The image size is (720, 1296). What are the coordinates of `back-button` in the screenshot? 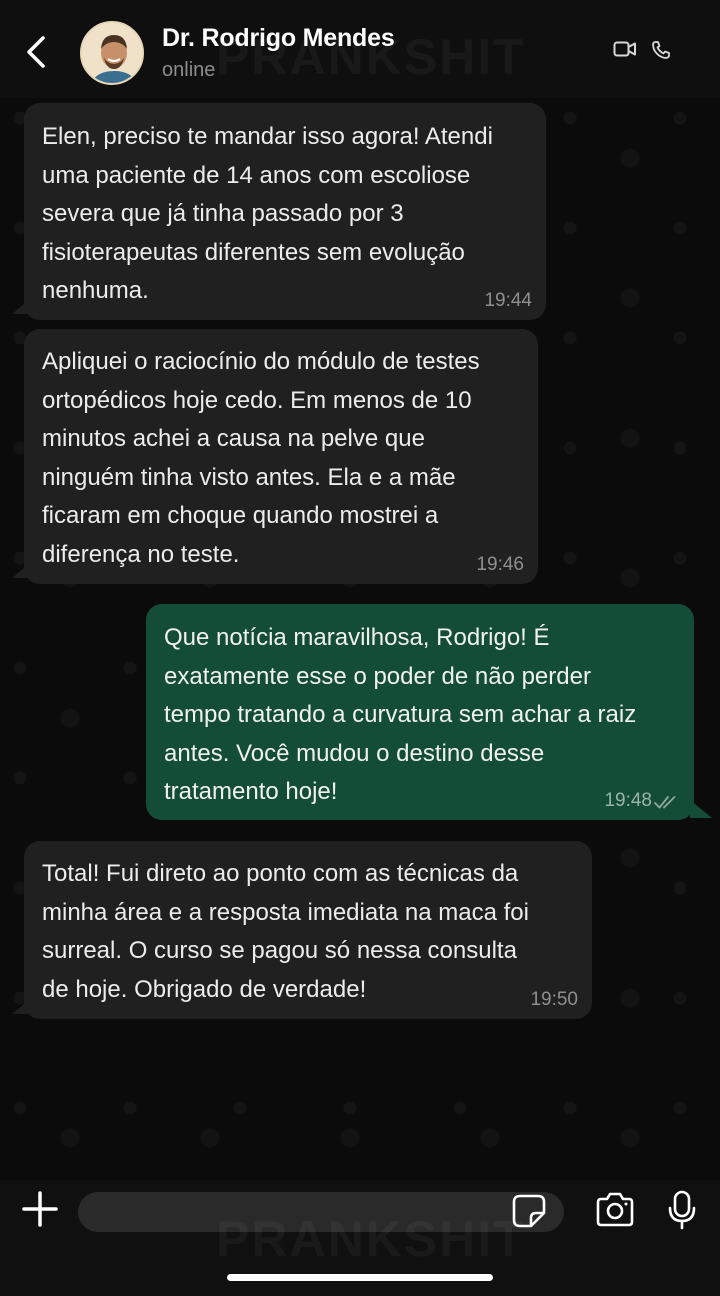 It's located at (36, 52).